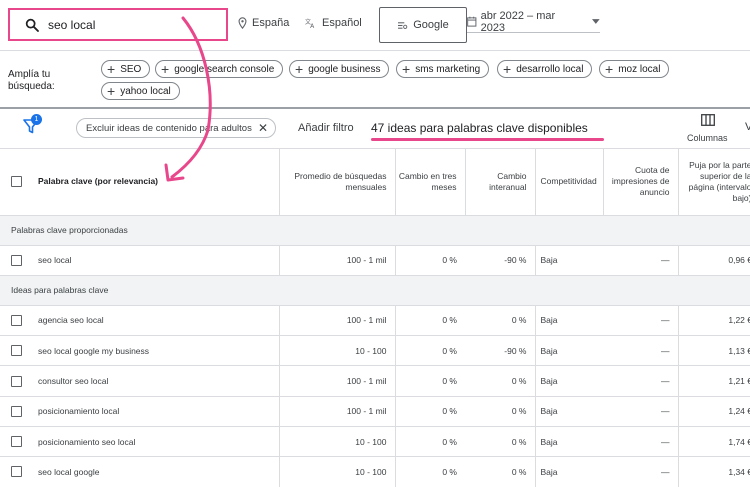 The width and height of the screenshot is (750, 487). What do you see at coordinates (747, 127) in the screenshot?
I see `cut-off-menu-item: V` at bounding box center [747, 127].